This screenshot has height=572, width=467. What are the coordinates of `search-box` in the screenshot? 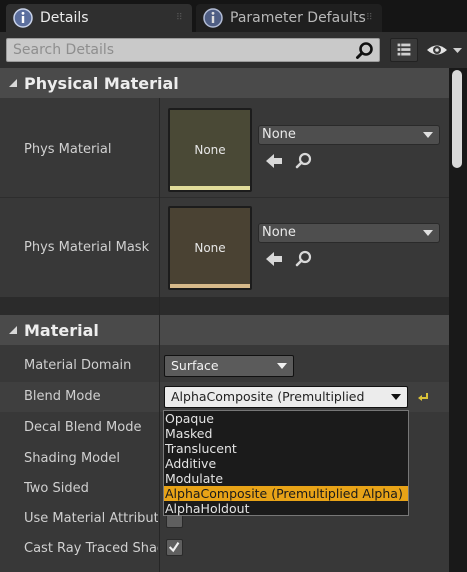 It's located at (193, 50).